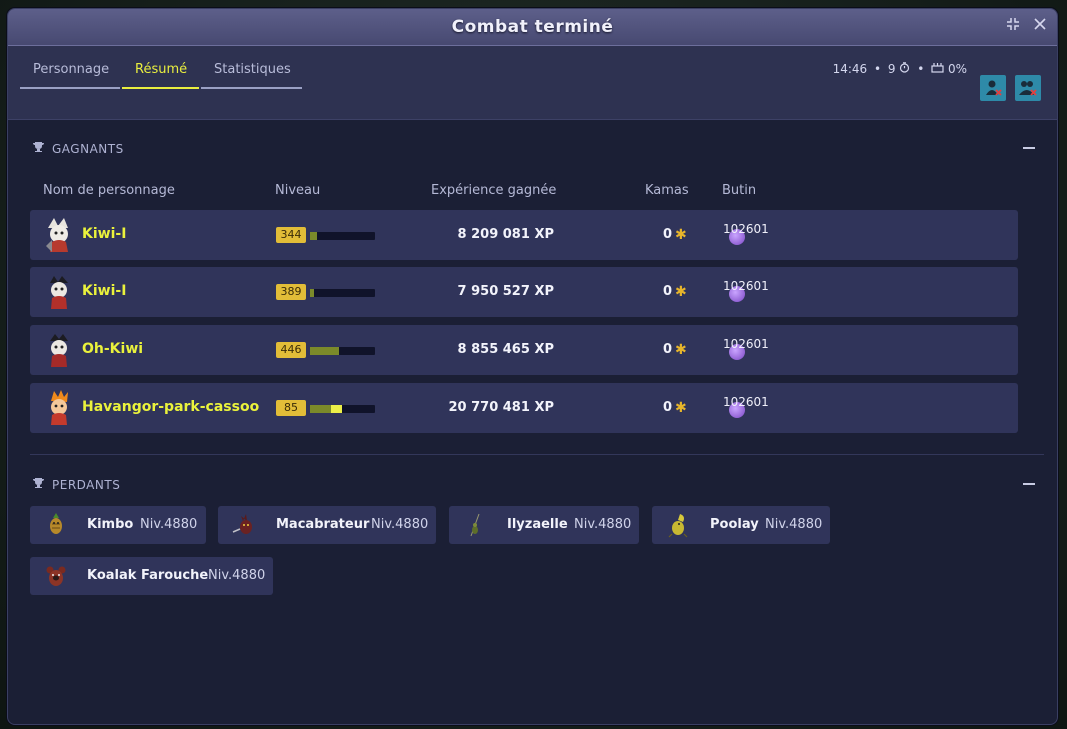  I want to click on level-badge: 446, so click(291, 350).